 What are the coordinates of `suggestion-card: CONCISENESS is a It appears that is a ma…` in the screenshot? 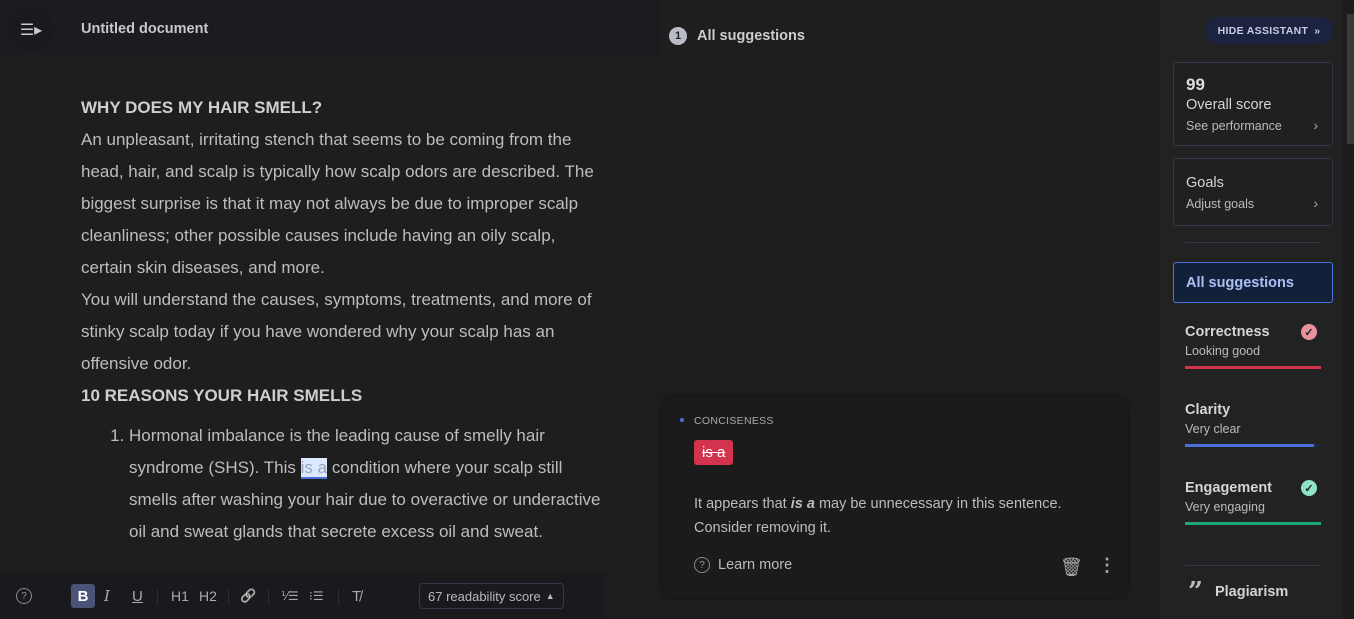 It's located at (895, 497).